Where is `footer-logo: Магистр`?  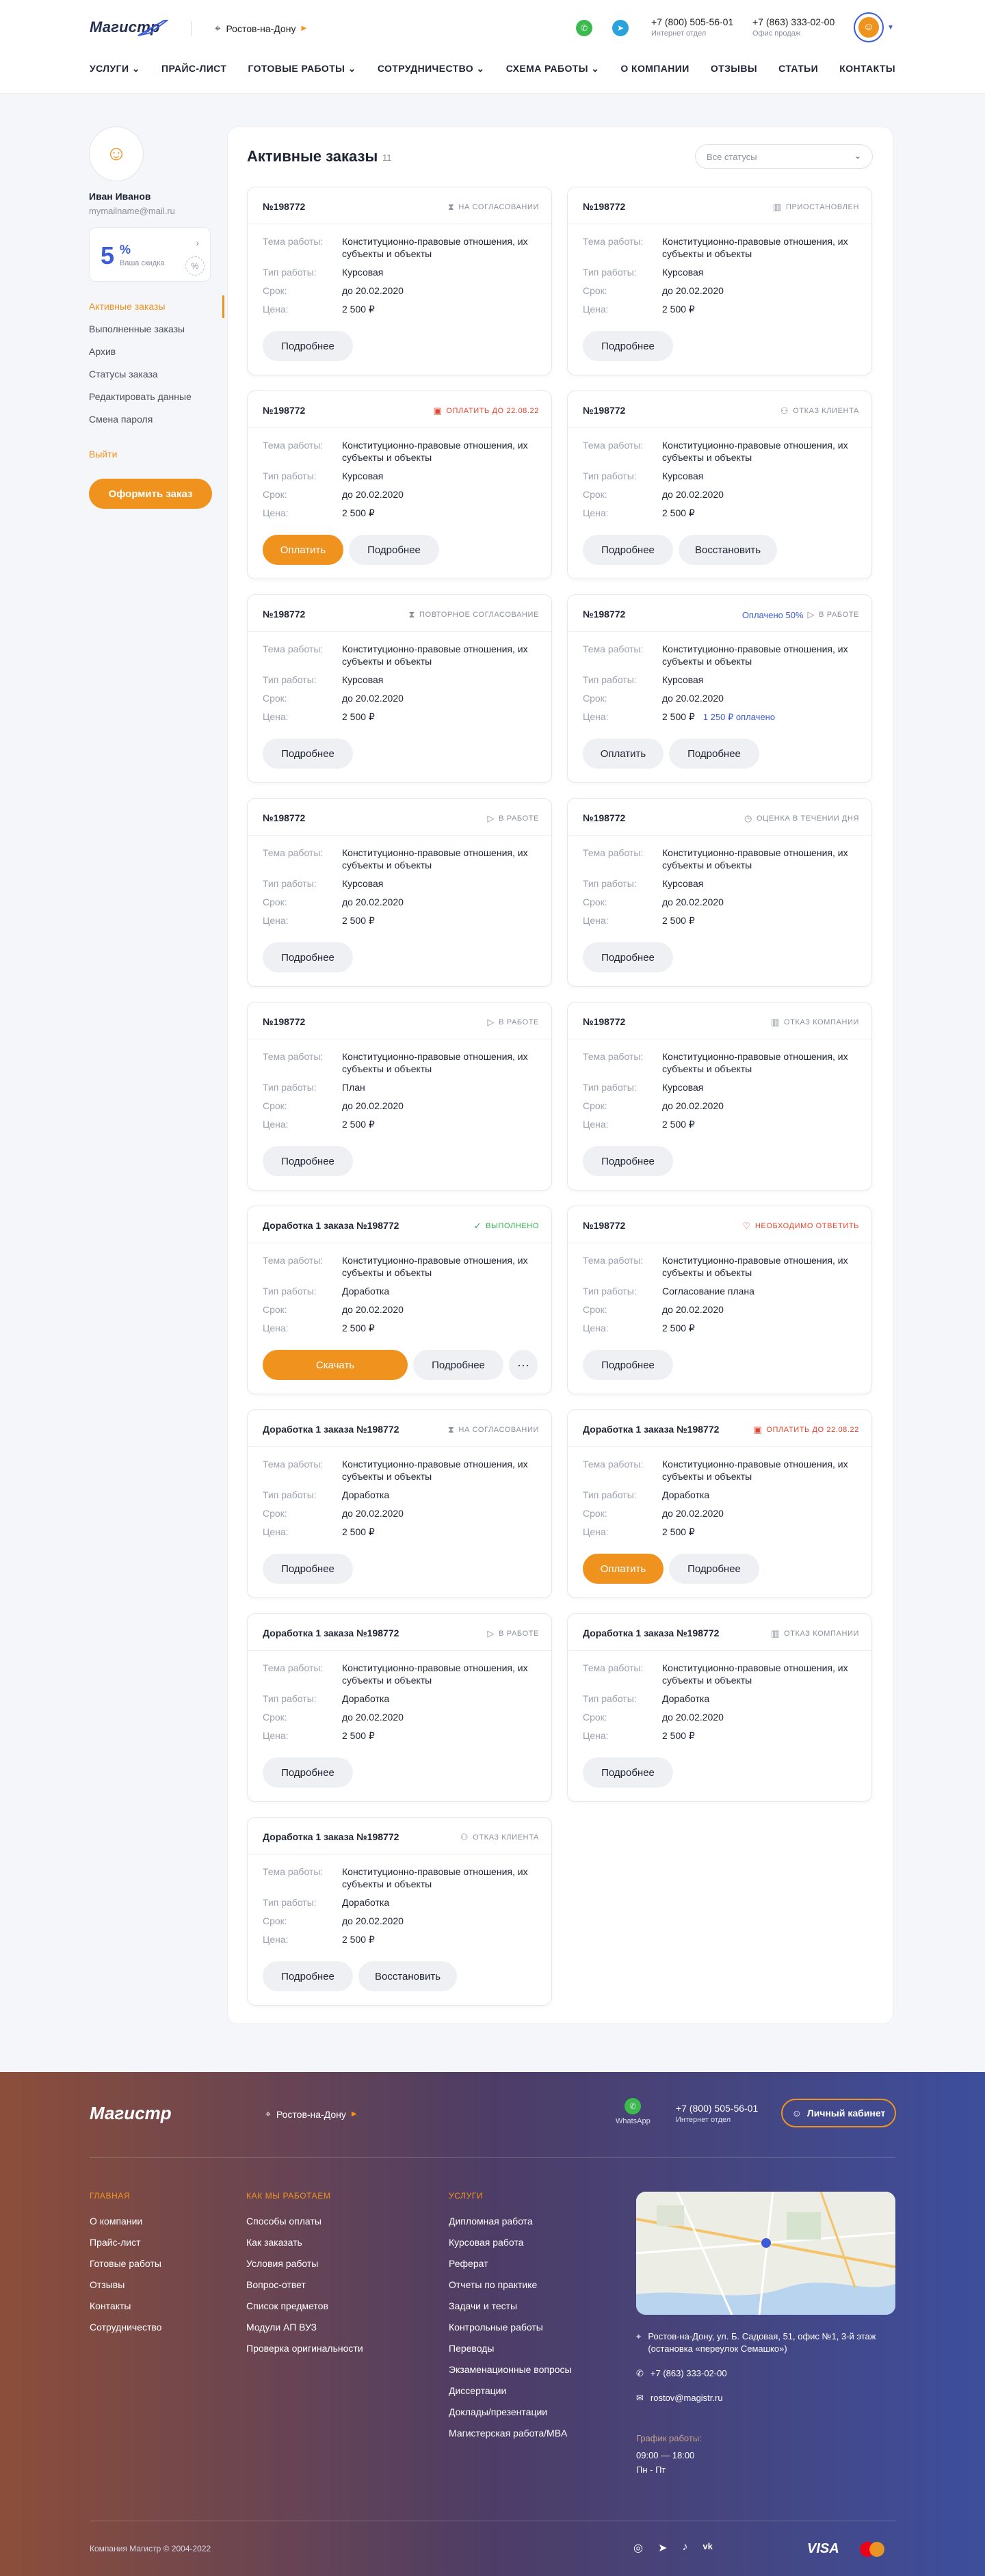 footer-logo: Магистр is located at coordinates (131, 2113).